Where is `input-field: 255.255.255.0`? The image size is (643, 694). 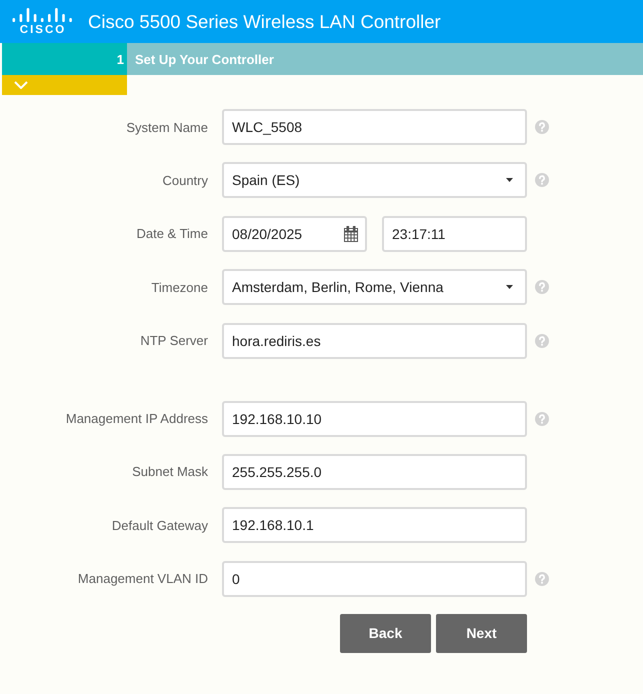
input-field: 255.255.255.0 is located at coordinates (374, 472).